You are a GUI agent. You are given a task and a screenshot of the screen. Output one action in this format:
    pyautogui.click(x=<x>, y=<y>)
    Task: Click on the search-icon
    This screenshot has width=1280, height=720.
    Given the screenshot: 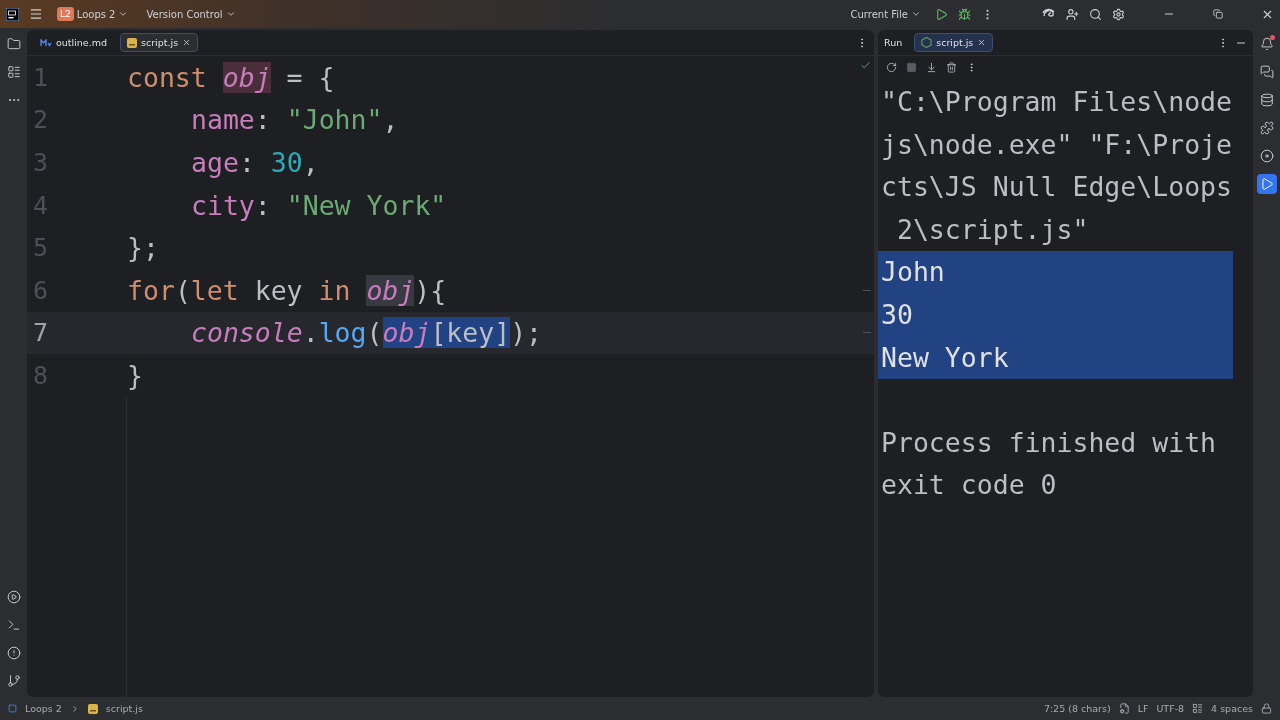 What is the action you would take?
    pyautogui.click(x=1095, y=14)
    